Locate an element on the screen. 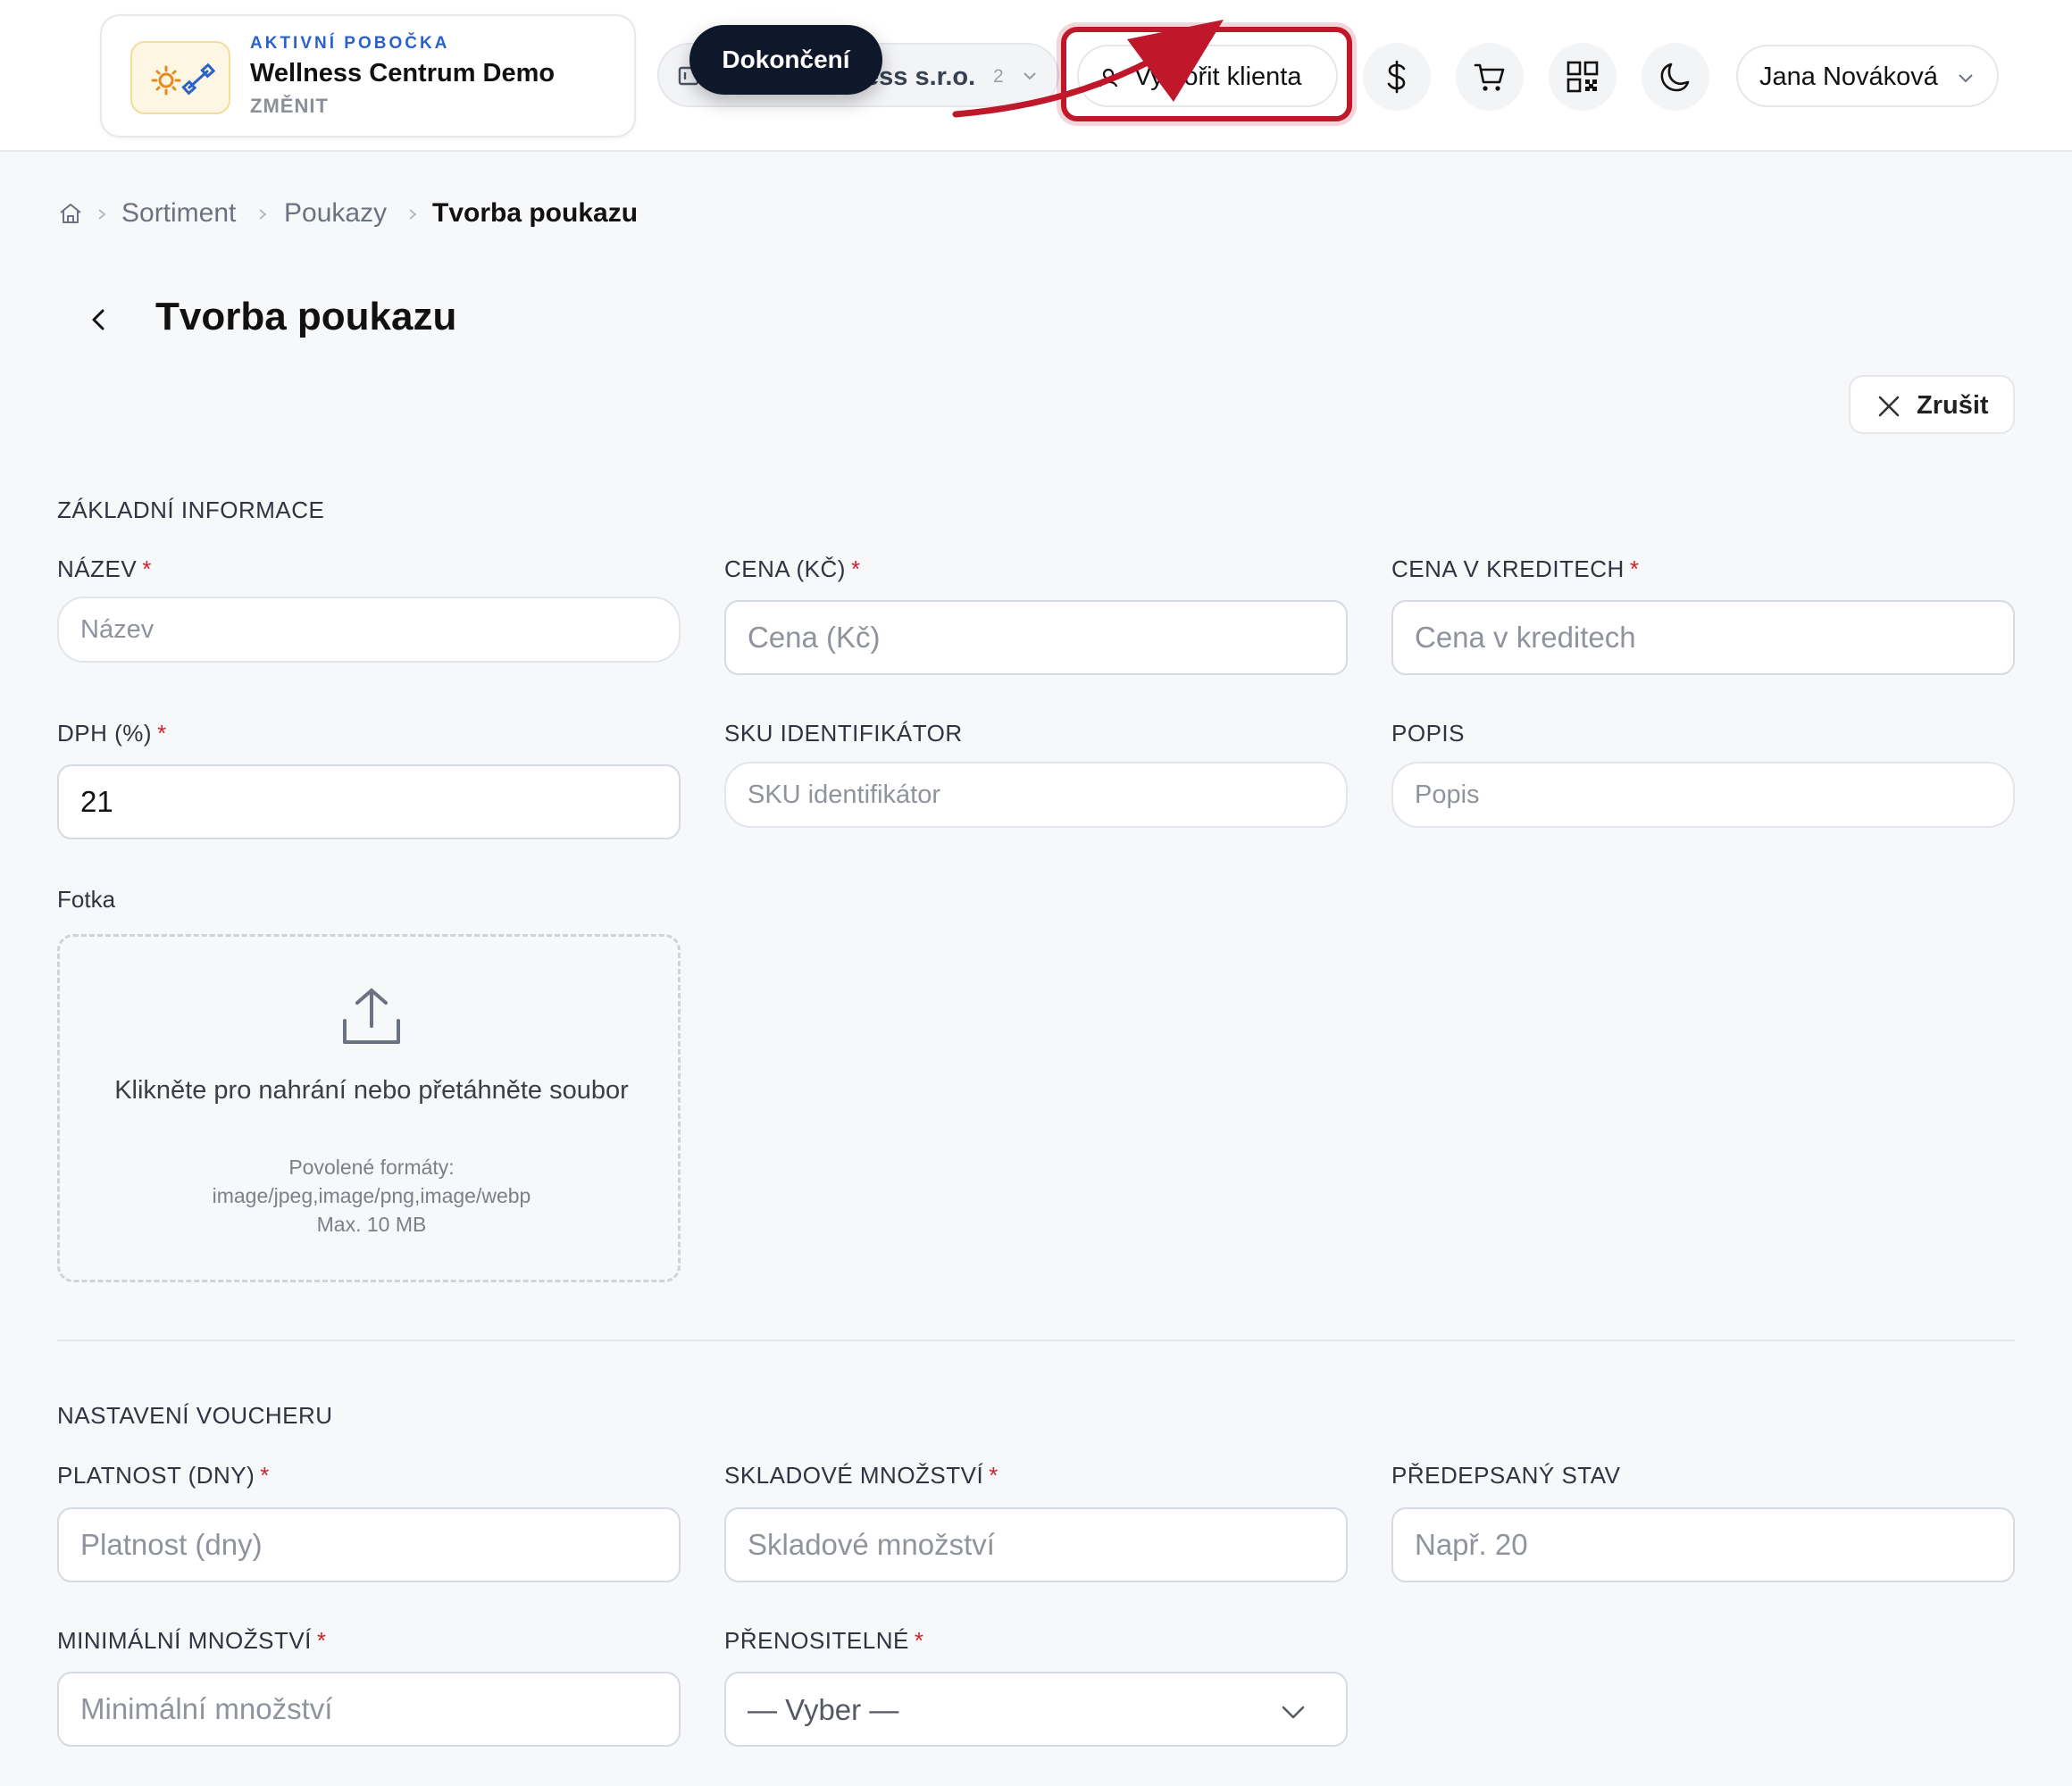 The image size is (2072, 1786). price-input is located at coordinates (1036, 637).